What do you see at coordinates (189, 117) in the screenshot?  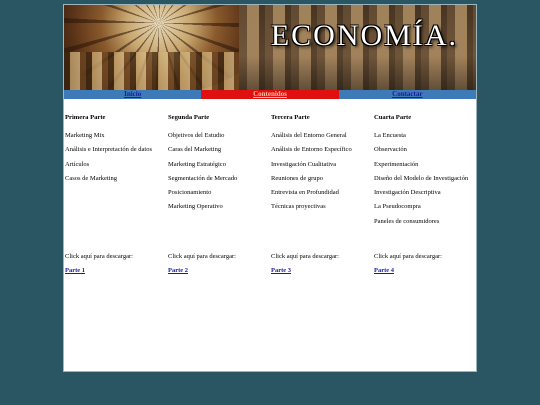 I see `column-heading: Segunda Parte` at bounding box center [189, 117].